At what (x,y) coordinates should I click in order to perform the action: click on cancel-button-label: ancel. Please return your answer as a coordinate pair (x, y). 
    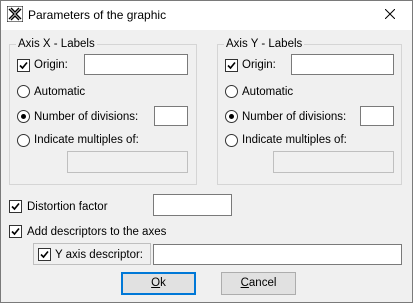
    Looking at the image, I should click on (262, 283).